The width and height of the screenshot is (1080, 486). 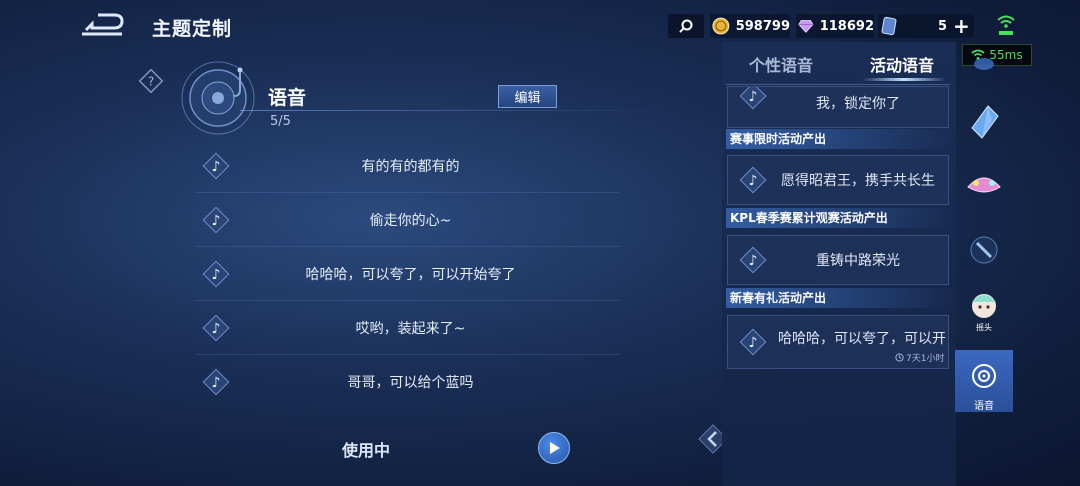 I want to click on side-tab-crystal, so click(x=984, y=122).